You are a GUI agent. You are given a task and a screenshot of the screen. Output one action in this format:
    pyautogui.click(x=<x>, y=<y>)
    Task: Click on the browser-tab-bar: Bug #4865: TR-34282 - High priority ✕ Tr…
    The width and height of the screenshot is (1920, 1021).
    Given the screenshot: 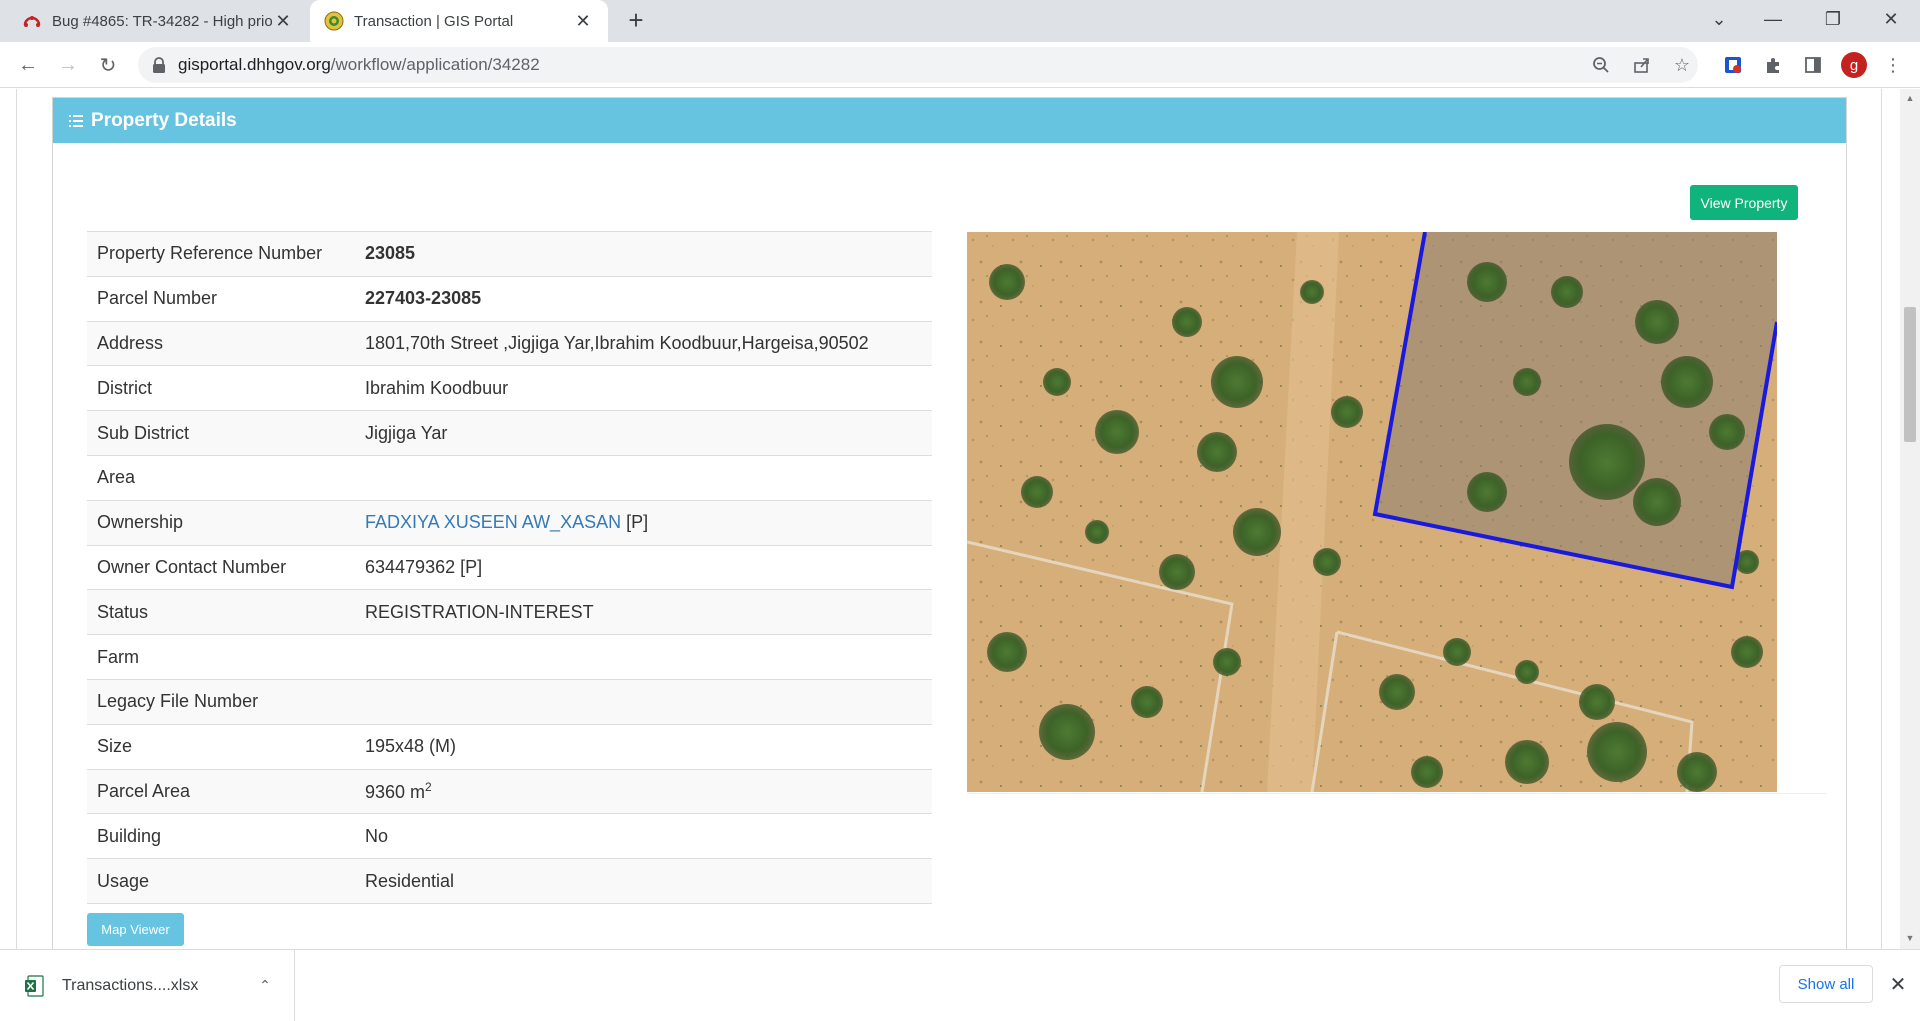 What is the action you would take?
    pyautogui.click(x=960, y=21)
    